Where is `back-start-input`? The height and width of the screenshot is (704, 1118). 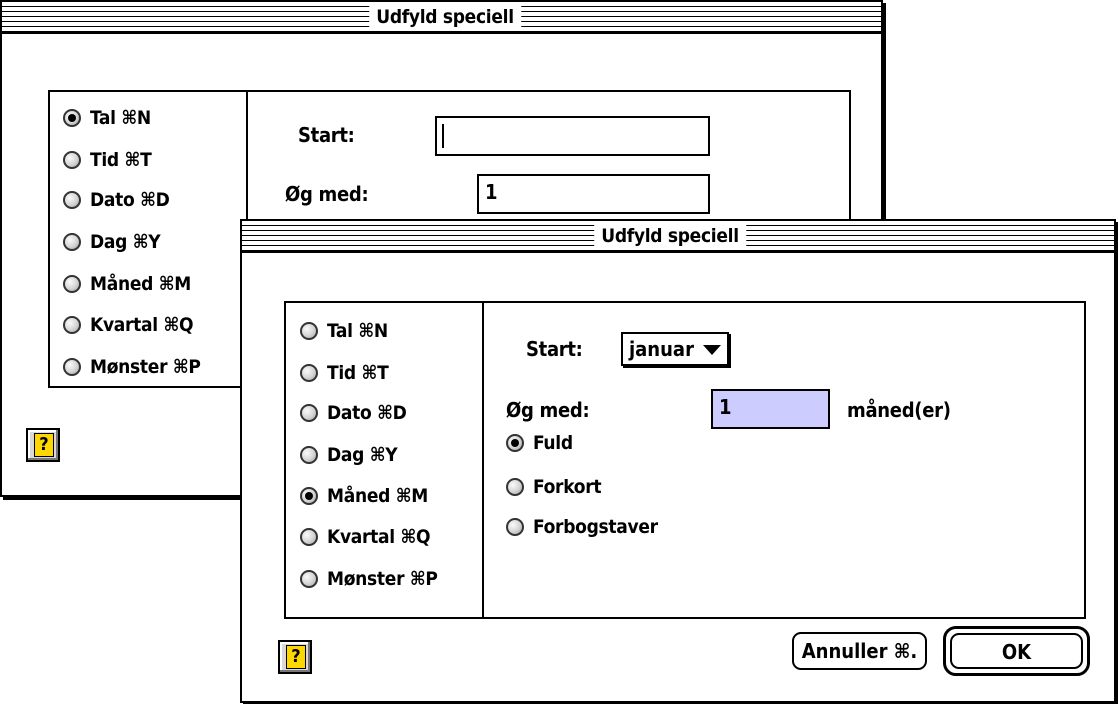
back-start-input is located at coordinates (572, 136).